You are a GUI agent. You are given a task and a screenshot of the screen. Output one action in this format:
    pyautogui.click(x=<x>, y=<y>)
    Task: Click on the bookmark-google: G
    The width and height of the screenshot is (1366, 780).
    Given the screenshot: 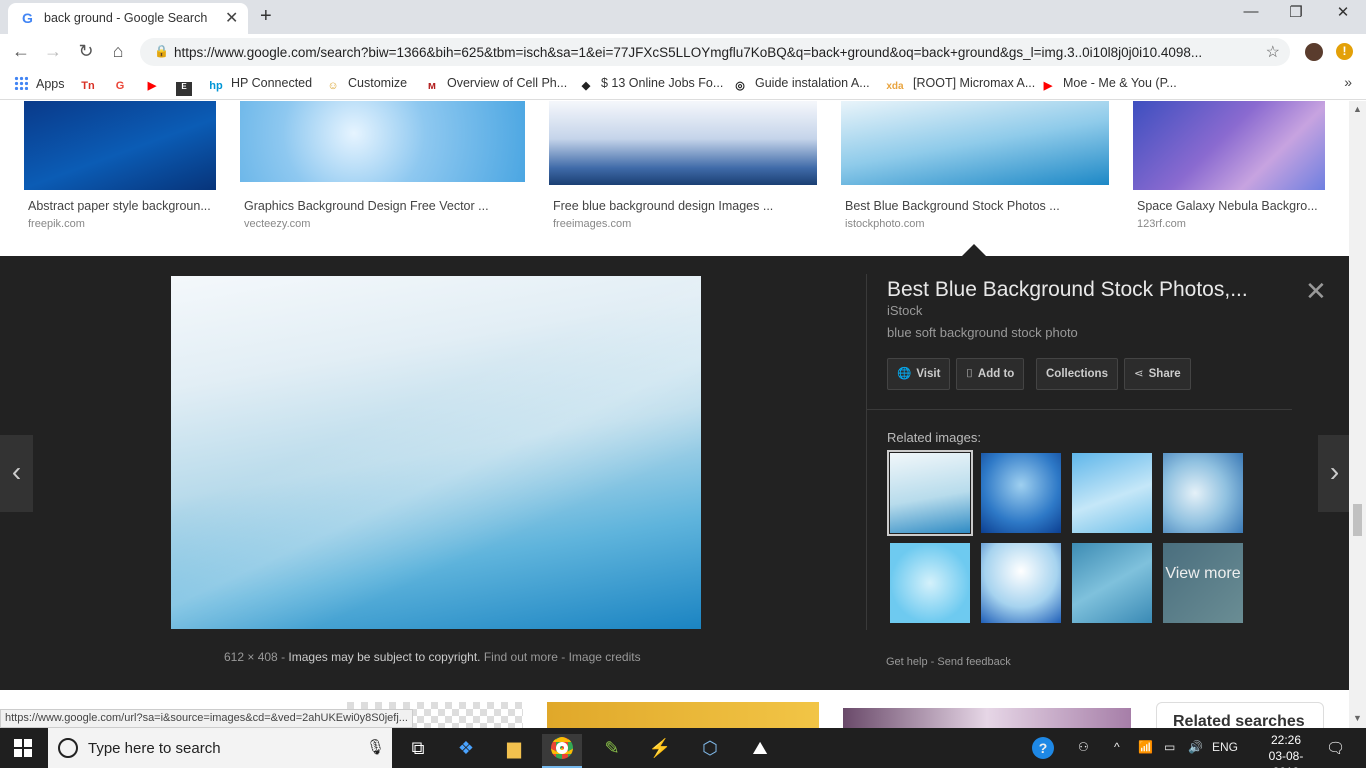 What is the action you would take?
    pyautogui.click(x=123, y=85)
    